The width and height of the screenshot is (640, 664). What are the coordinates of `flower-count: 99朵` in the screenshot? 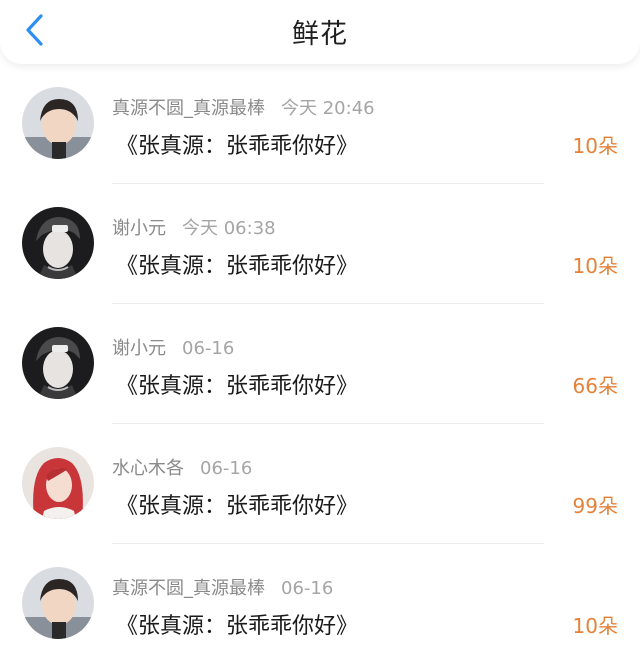 It's located at (595, 506).